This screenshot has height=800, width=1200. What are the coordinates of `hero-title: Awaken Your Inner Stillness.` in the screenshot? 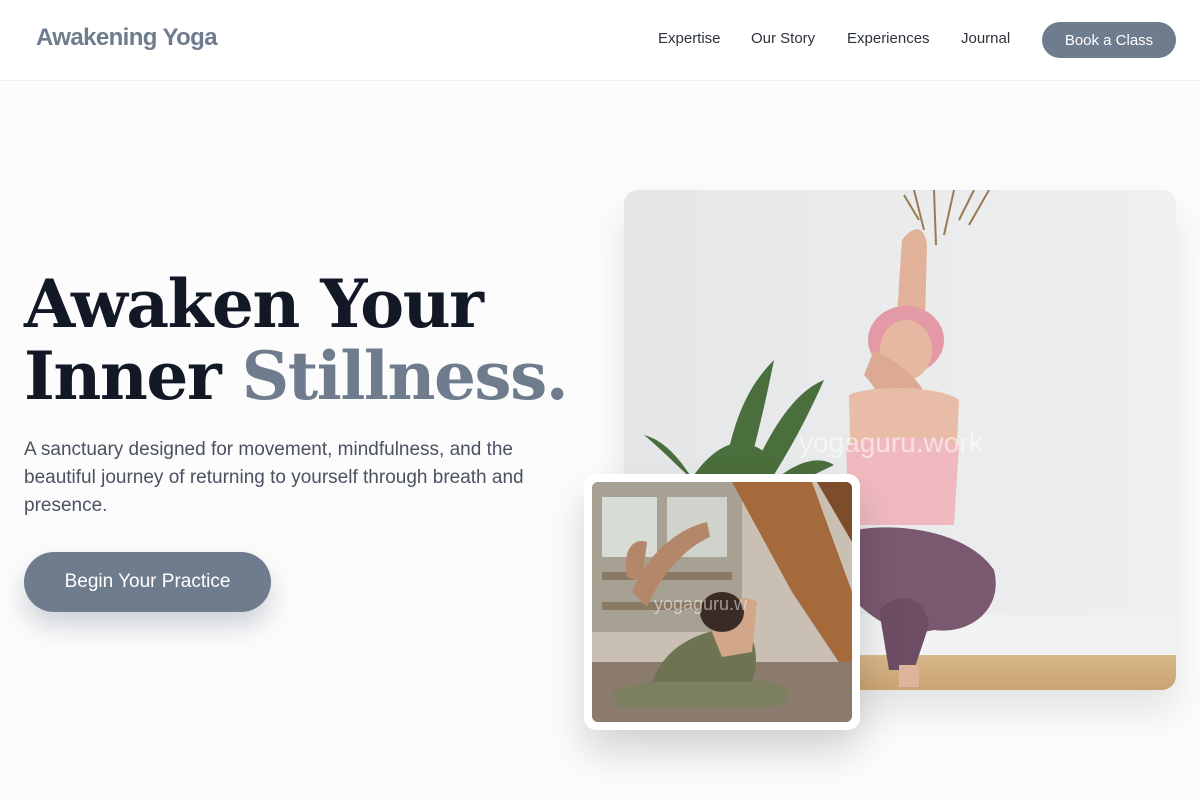 It's located at (296, 340).